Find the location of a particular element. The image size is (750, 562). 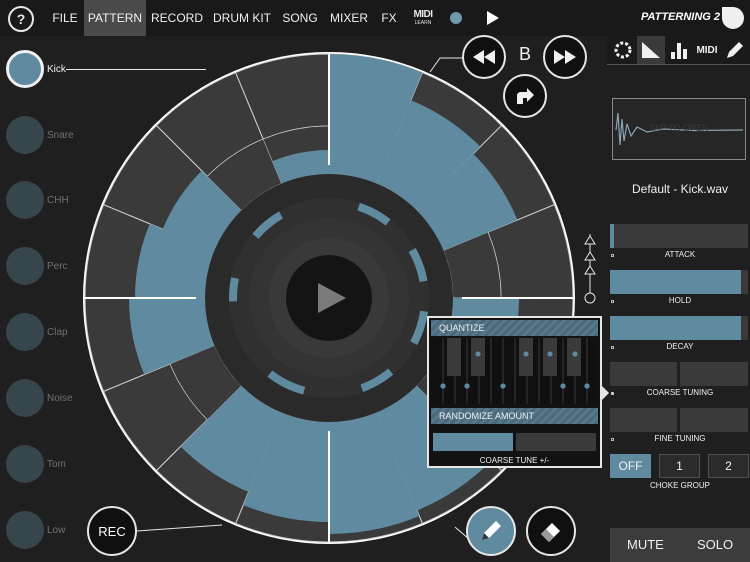

choke-1-button: 1 is located at coordinates (679, 466).